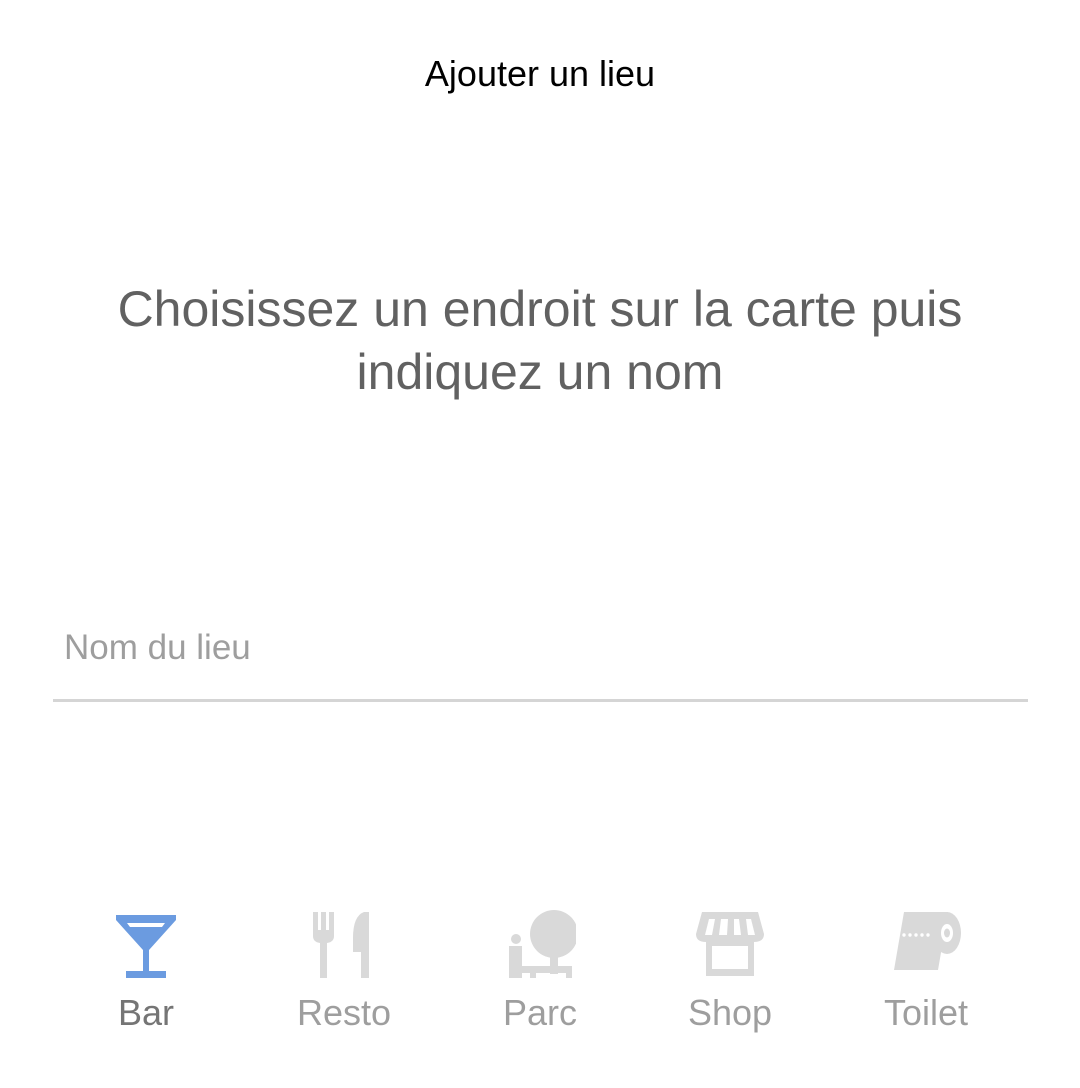  What do you see at coordinates (344, 1012) in the screenshot?
I see `category-resto-label: Resto` at bounding box center [344, 1012].